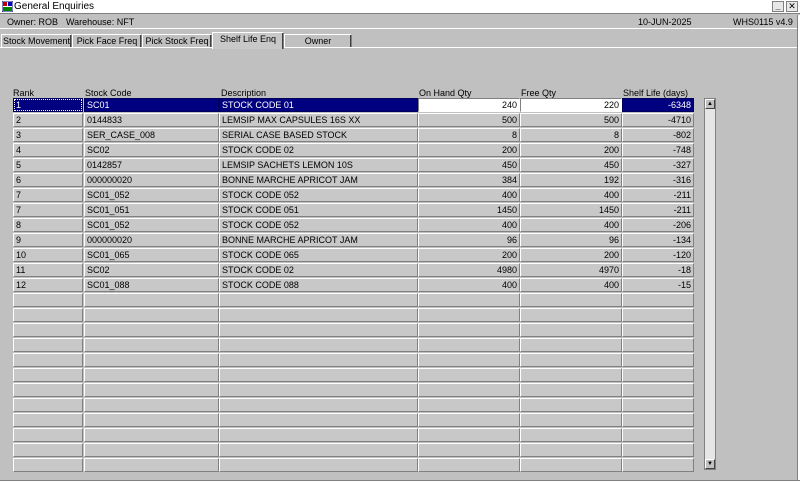 The width and height of the screenshot is (800, 483). Describe the element at coordinates (469, 180) in the screenshot. I see `cell-on-hand-qty: 384` at that location.